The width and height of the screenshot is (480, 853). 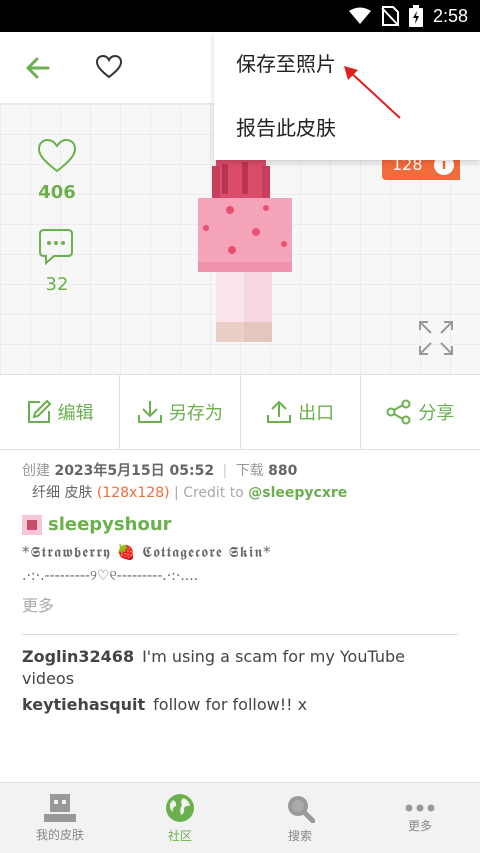 I want to click on edit-icon, so click(x=39, y=411).